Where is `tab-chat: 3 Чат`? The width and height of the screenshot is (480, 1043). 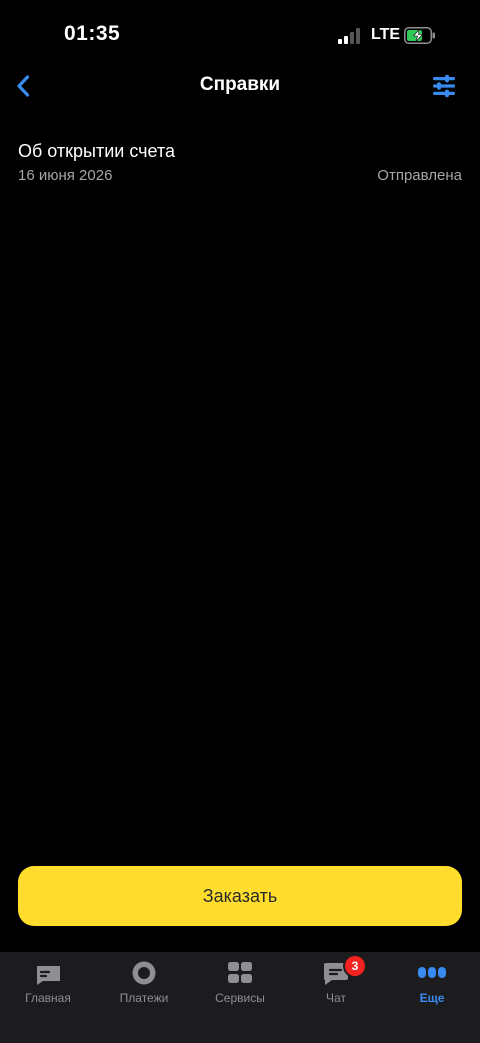 tab-chat: 3 Чат is located at coordinates (336, 987).